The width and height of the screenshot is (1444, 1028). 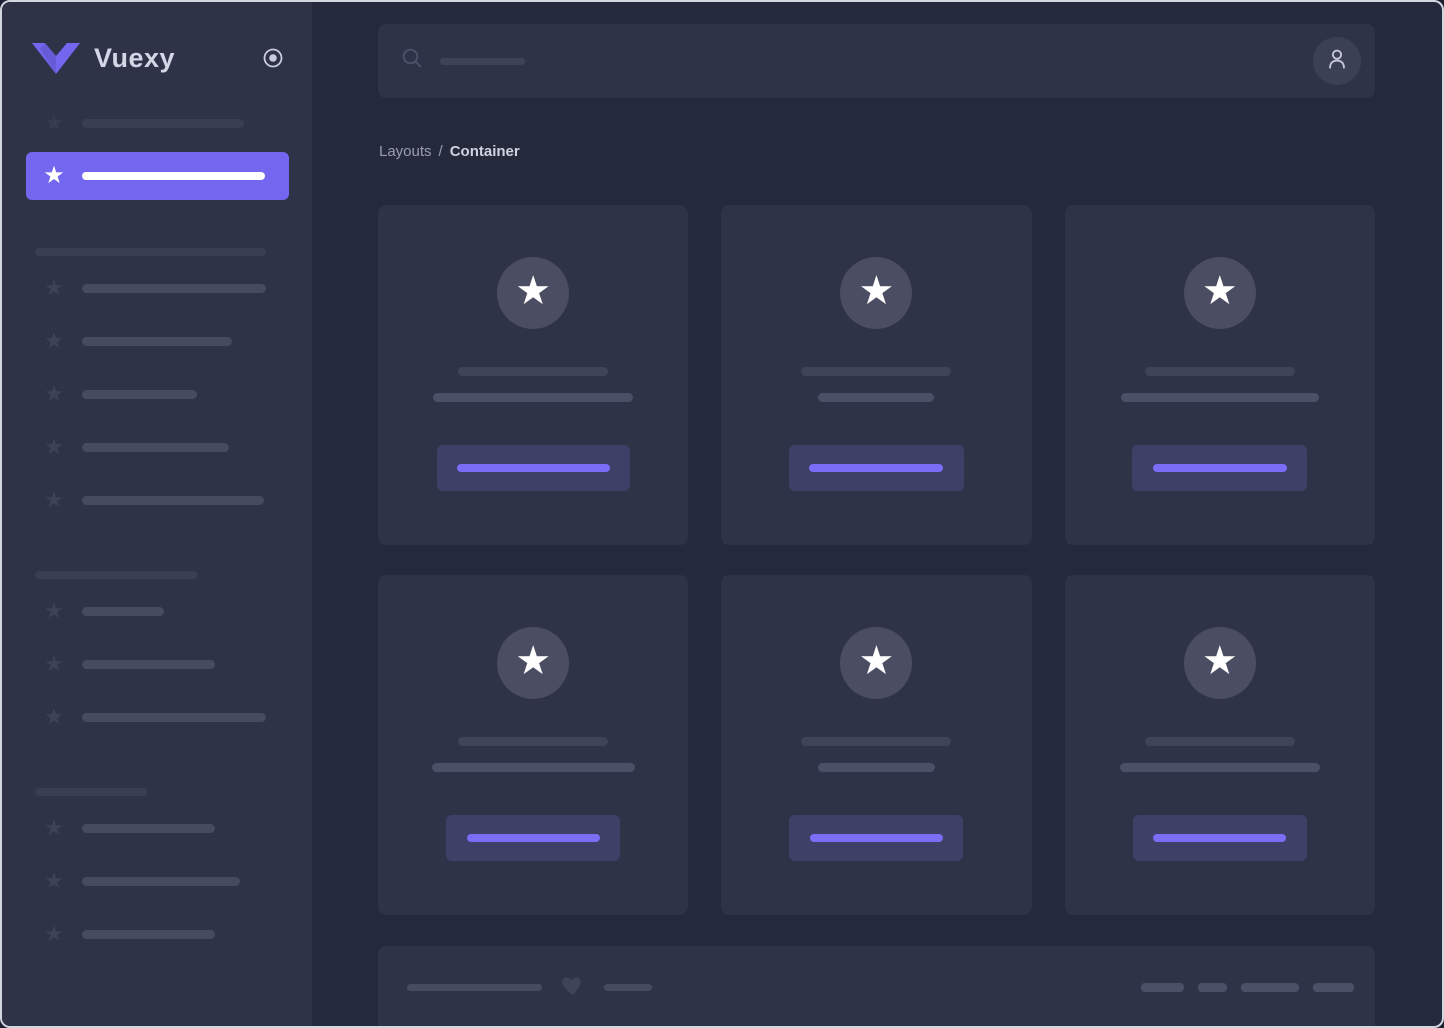 I want to click on sidebar-item-active: ★, so click(x=157, y=176).